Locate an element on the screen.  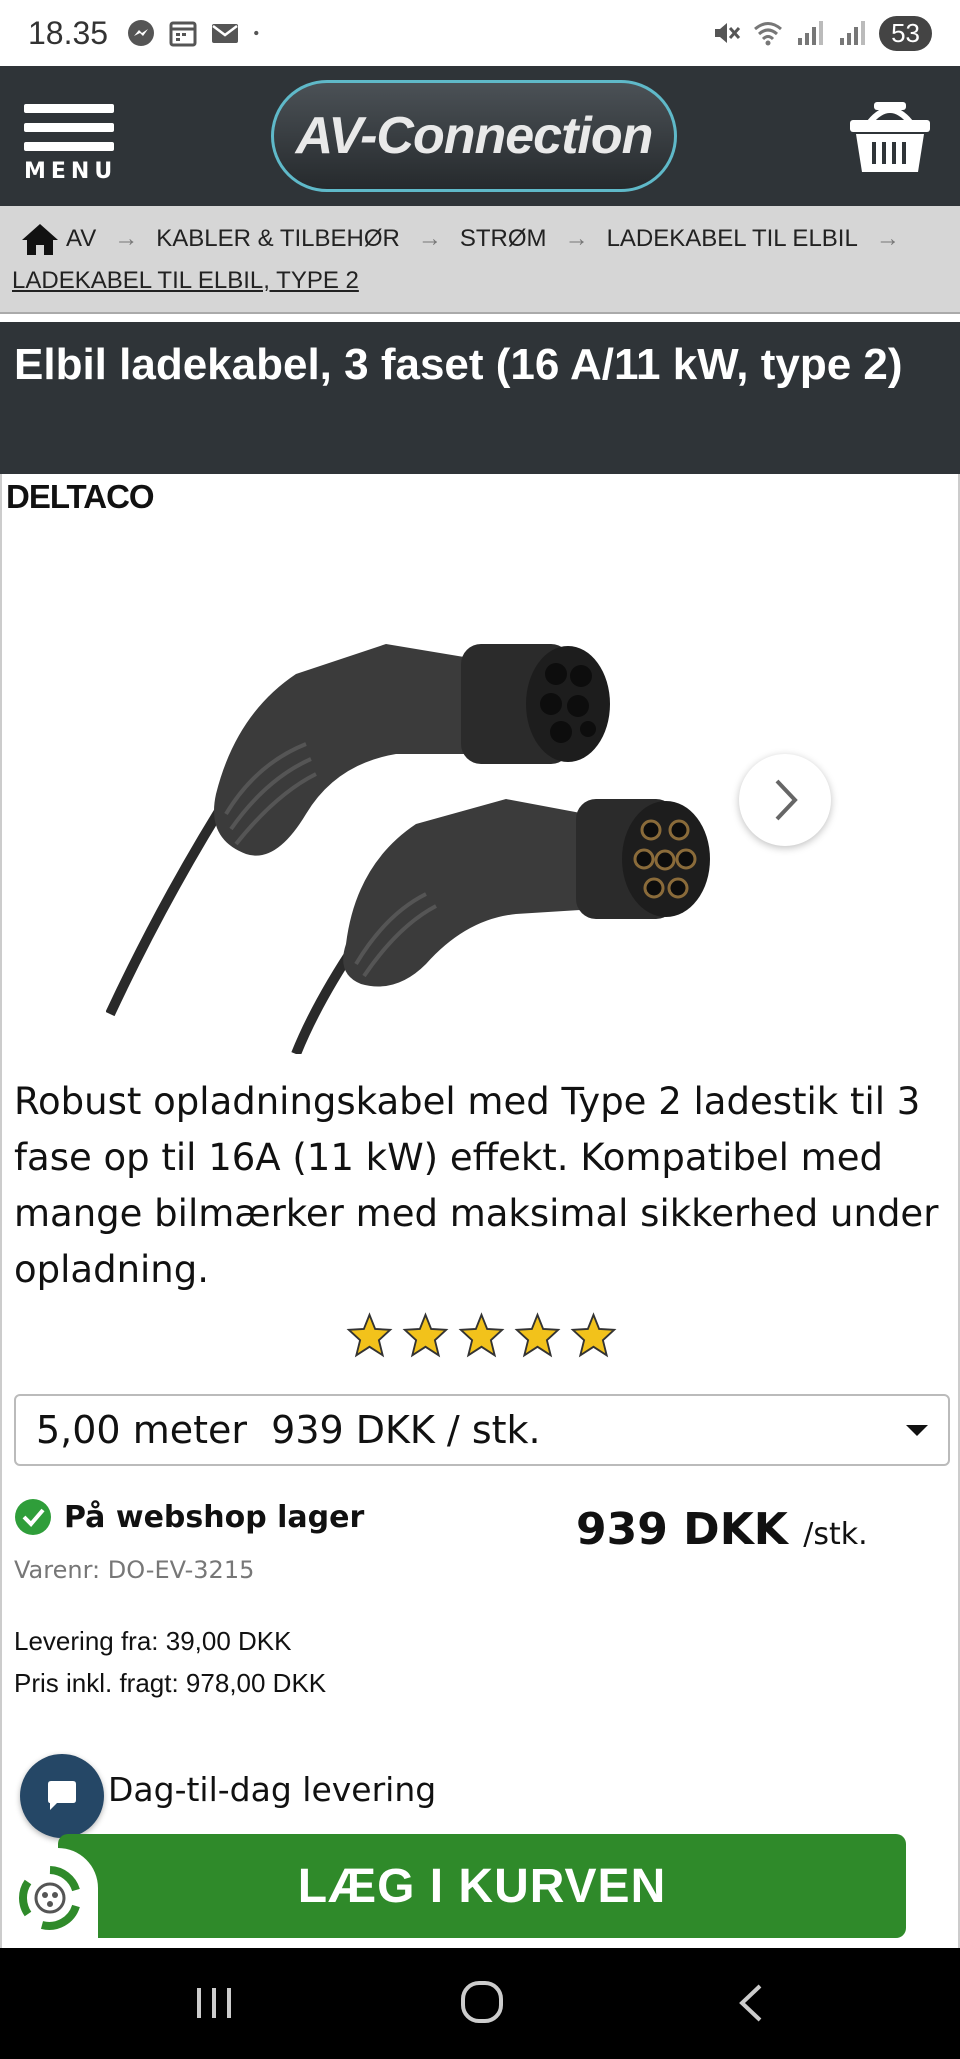
wifi-icon is located at coordinates (768, 34).